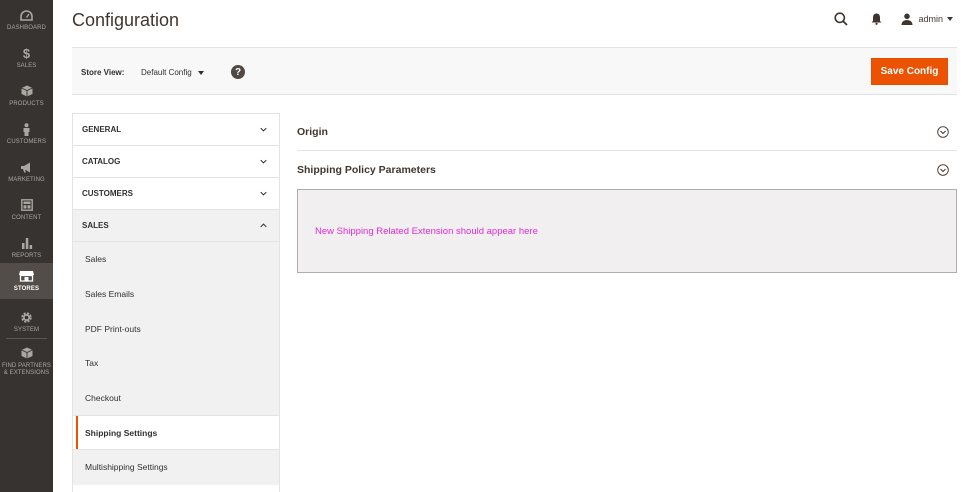 The image size is (973, 492). I want to click on dollar-icon: $, so click(26, 53).